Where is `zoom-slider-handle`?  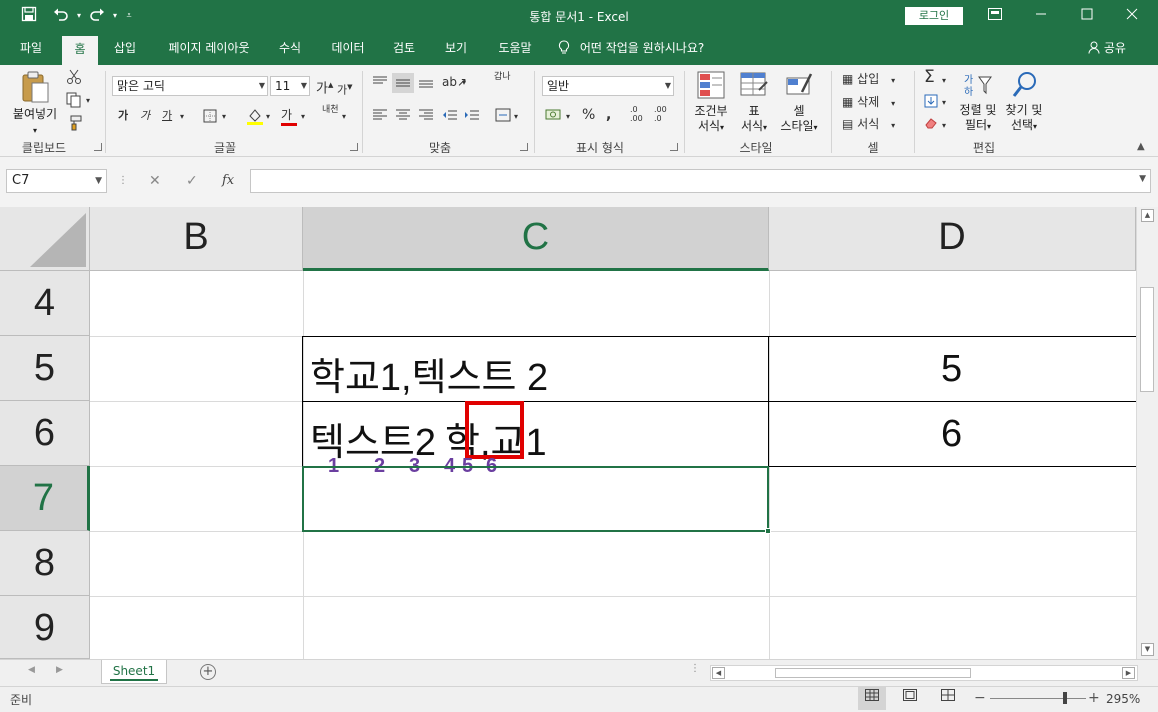 zoom-slider-handle is located at coordinates (1065, 698).